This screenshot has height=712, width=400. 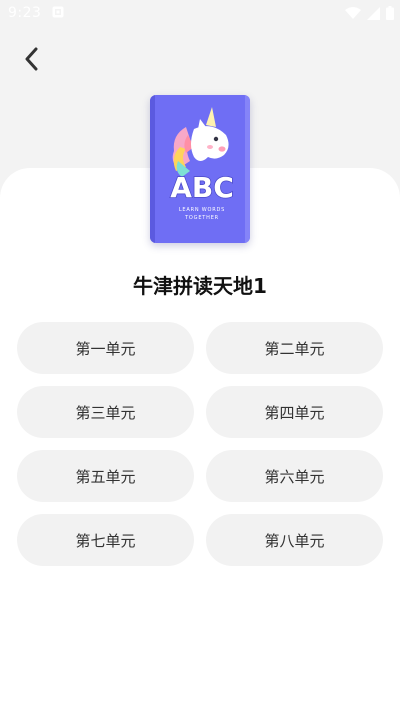 I want to click on status-icons, so click(x=369, y=13).